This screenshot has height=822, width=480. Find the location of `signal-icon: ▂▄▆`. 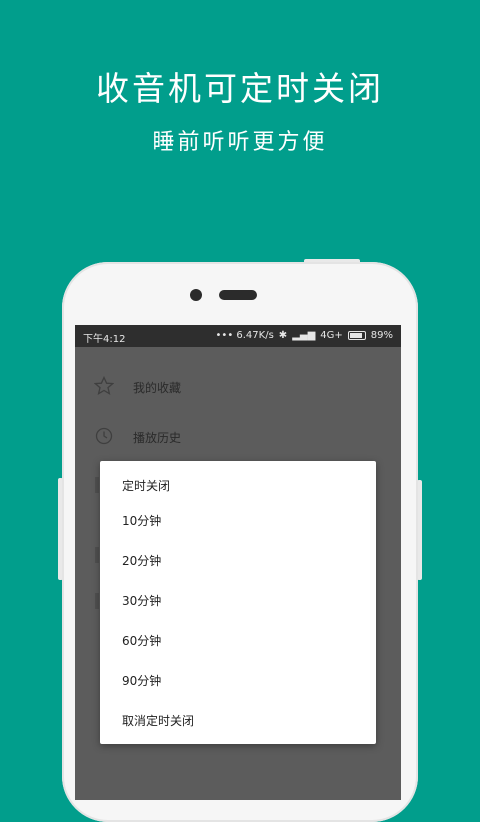

signal-icon: ▂▄▆ is located at coordinates (304, 335).